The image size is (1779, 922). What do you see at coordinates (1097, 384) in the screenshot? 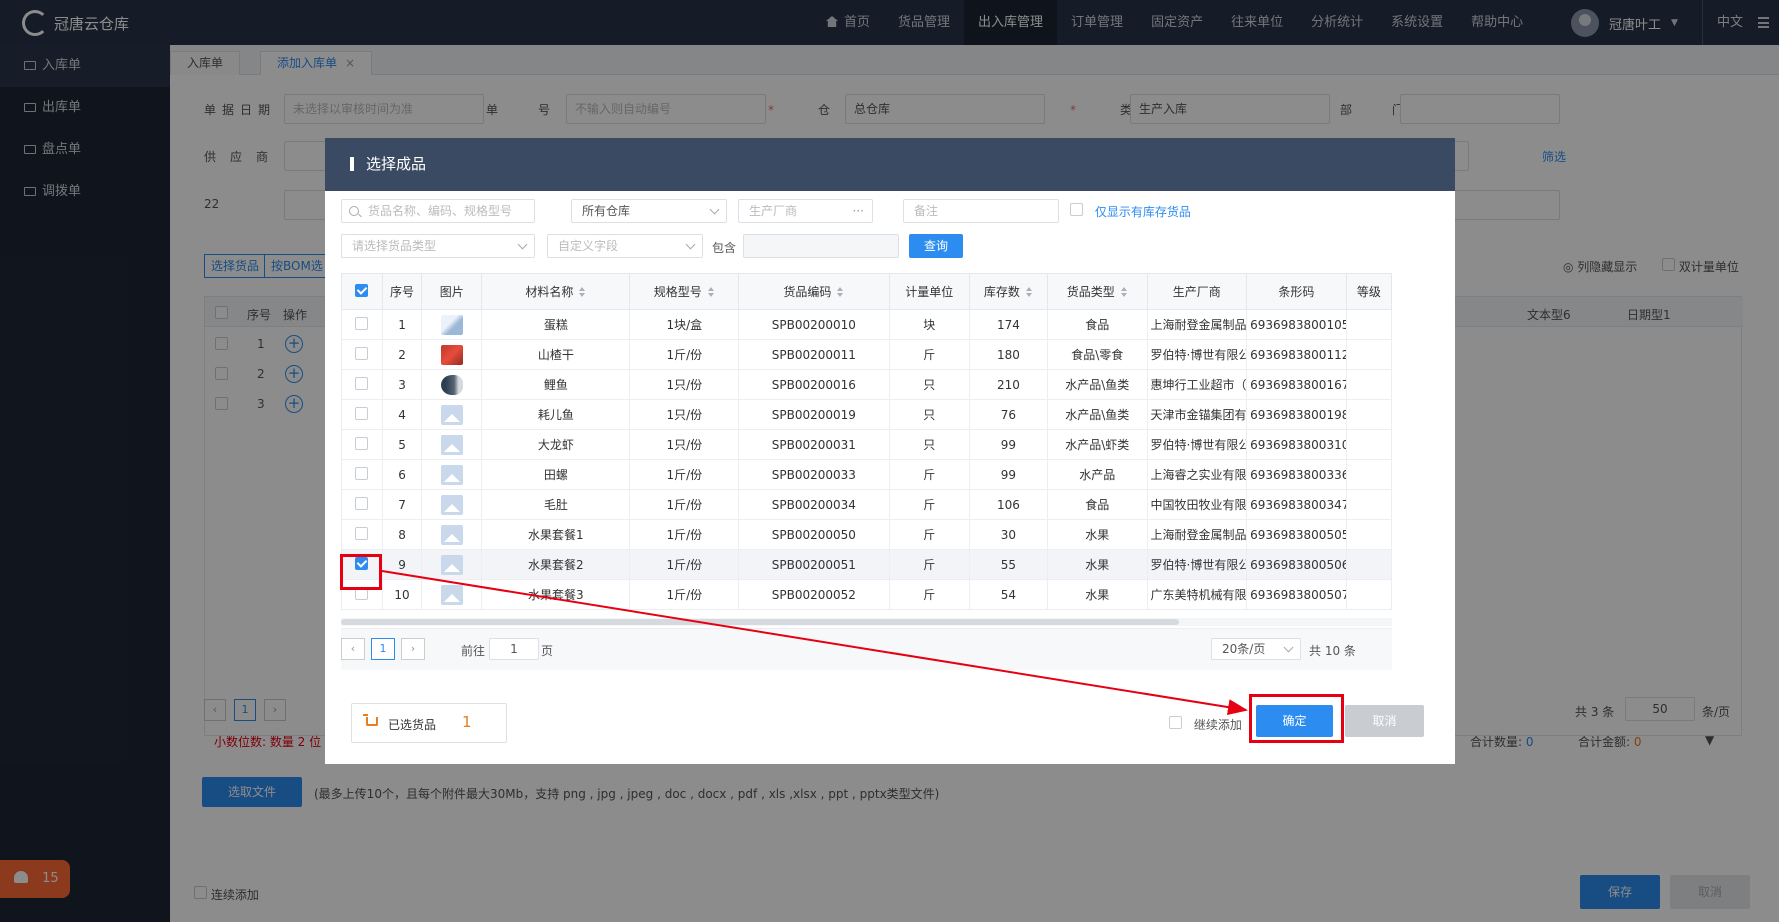
I see `cell-category: 水产品\鱼类` at bounding box center [1097, 384].